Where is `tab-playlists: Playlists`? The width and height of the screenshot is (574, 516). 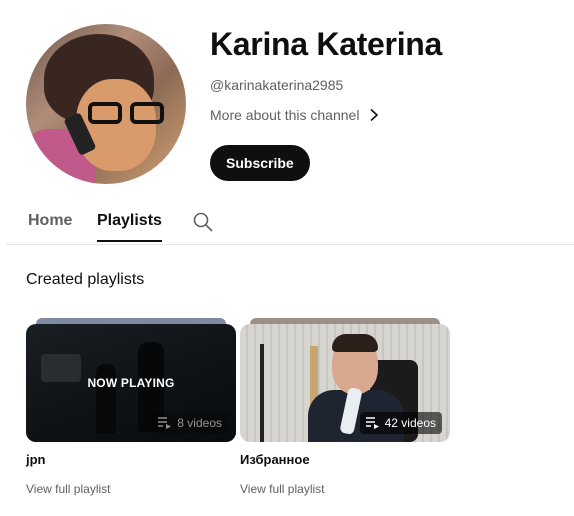 tab-playlists: Playlists is located at coordinates (129, 227).